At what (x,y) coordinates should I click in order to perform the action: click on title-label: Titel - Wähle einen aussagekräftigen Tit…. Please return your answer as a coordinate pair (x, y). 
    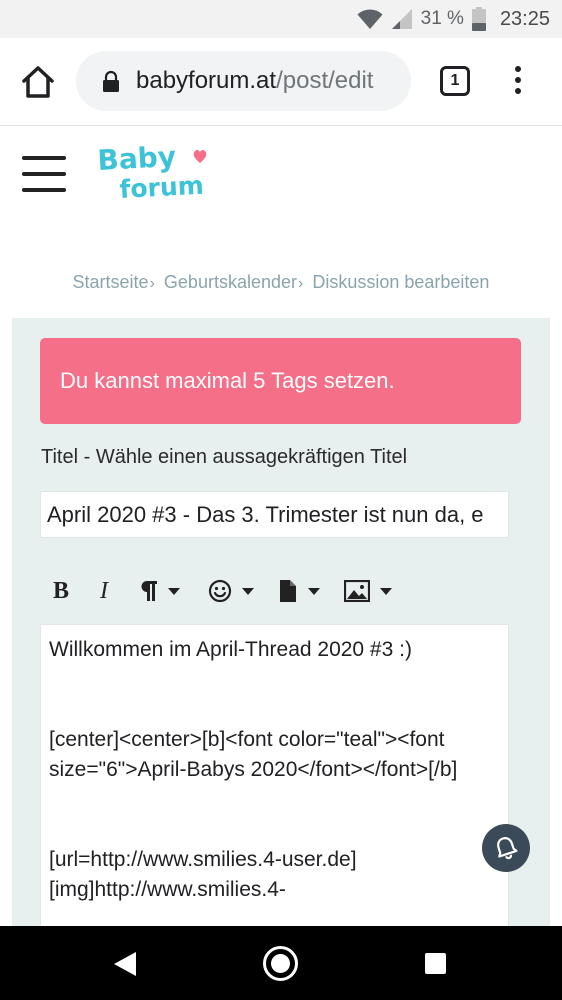
    Looking at the image, I should click on (224, 457).